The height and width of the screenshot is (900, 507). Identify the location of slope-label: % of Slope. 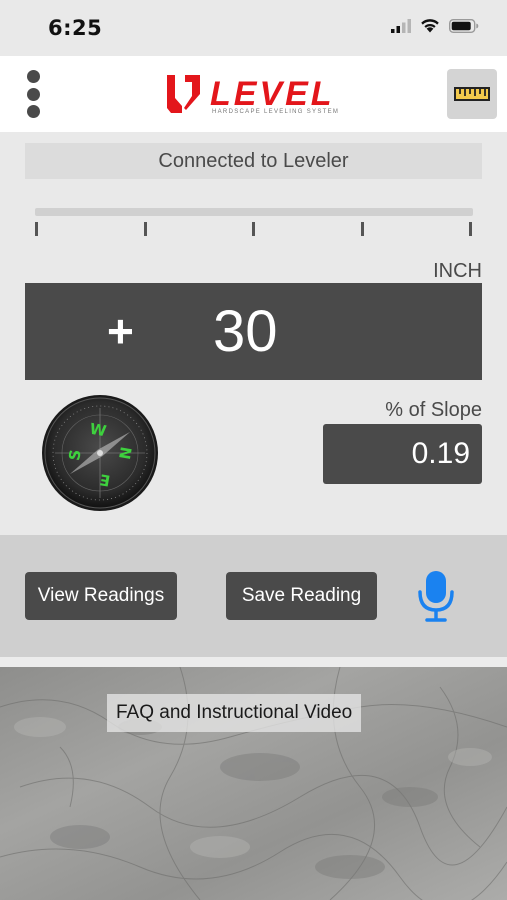
(433, 410).